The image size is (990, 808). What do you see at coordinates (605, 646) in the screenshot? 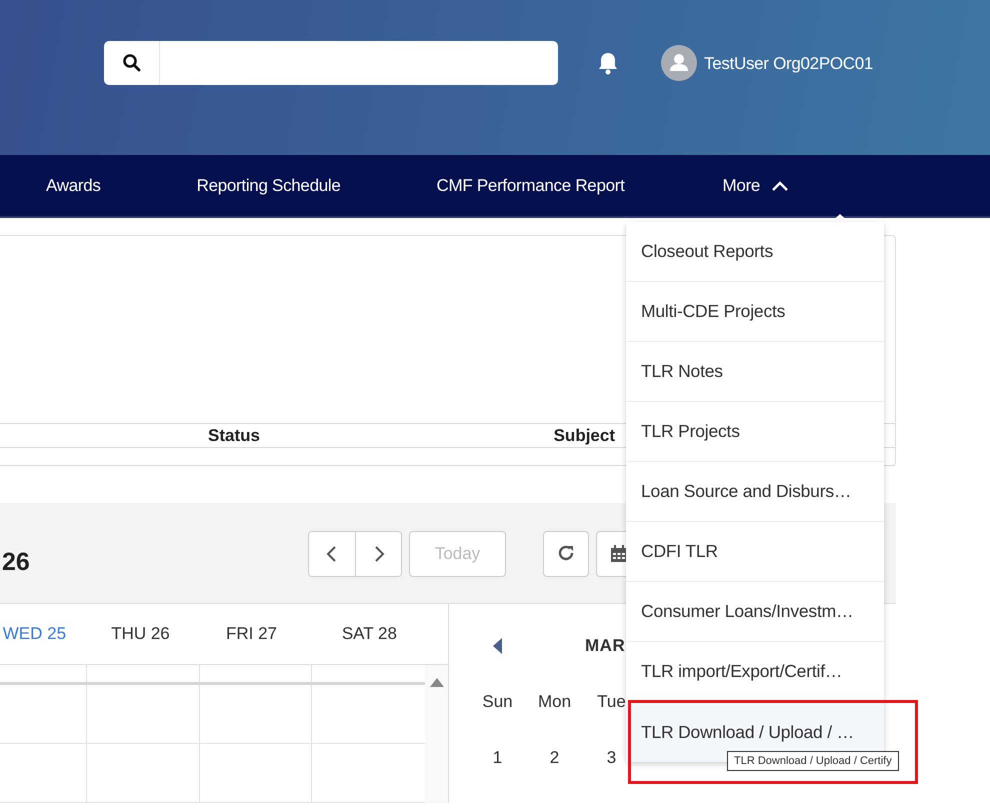
I see `month-label: MAR` at bounding box center [605, 646].